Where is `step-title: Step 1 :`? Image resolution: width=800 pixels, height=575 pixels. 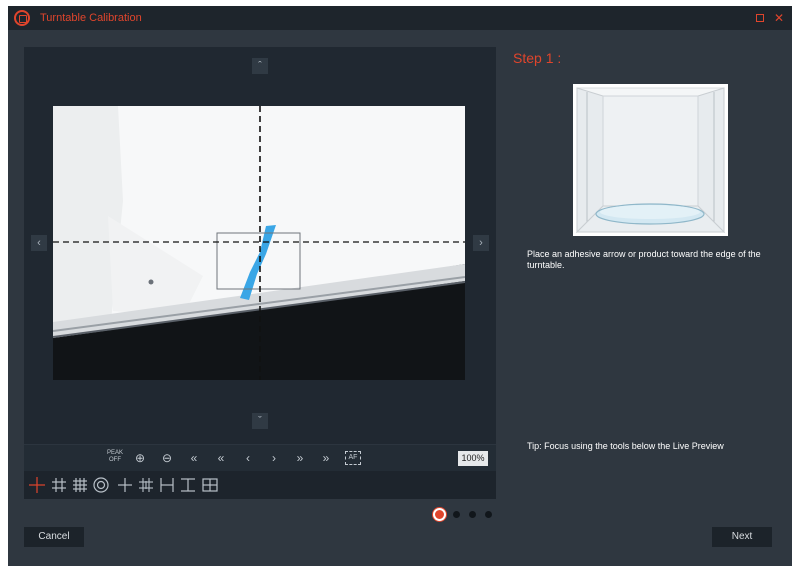
step-title: Step 1 : is located at coordinates (537, 58).